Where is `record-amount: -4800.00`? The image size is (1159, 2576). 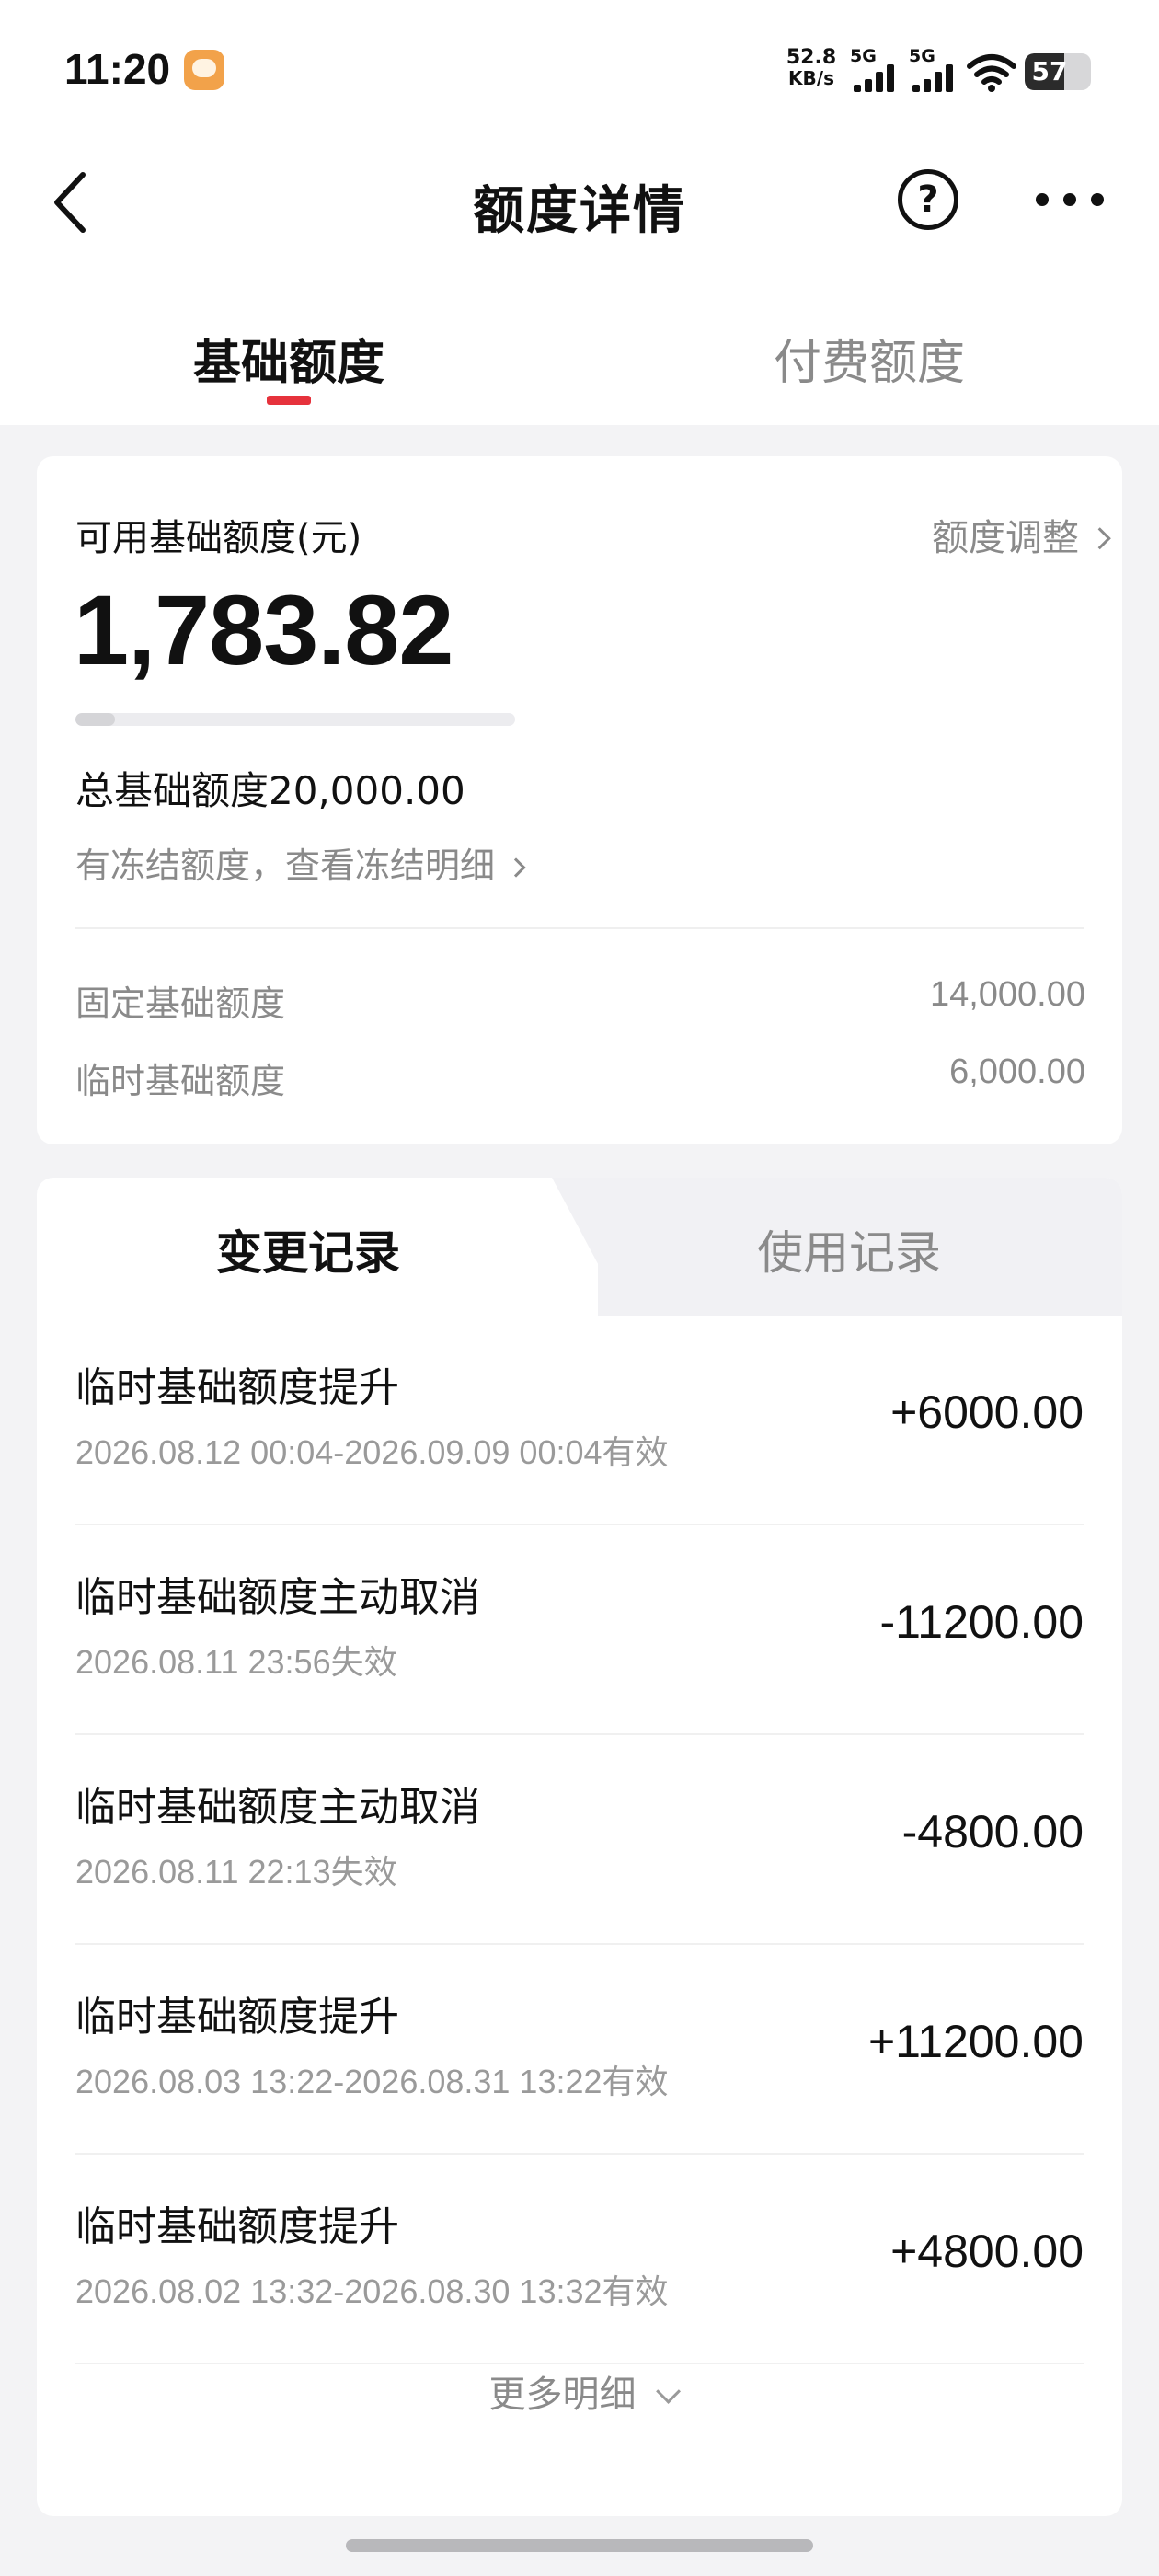
record-amount: -4800.00 is located at coordinates (992, 1831).